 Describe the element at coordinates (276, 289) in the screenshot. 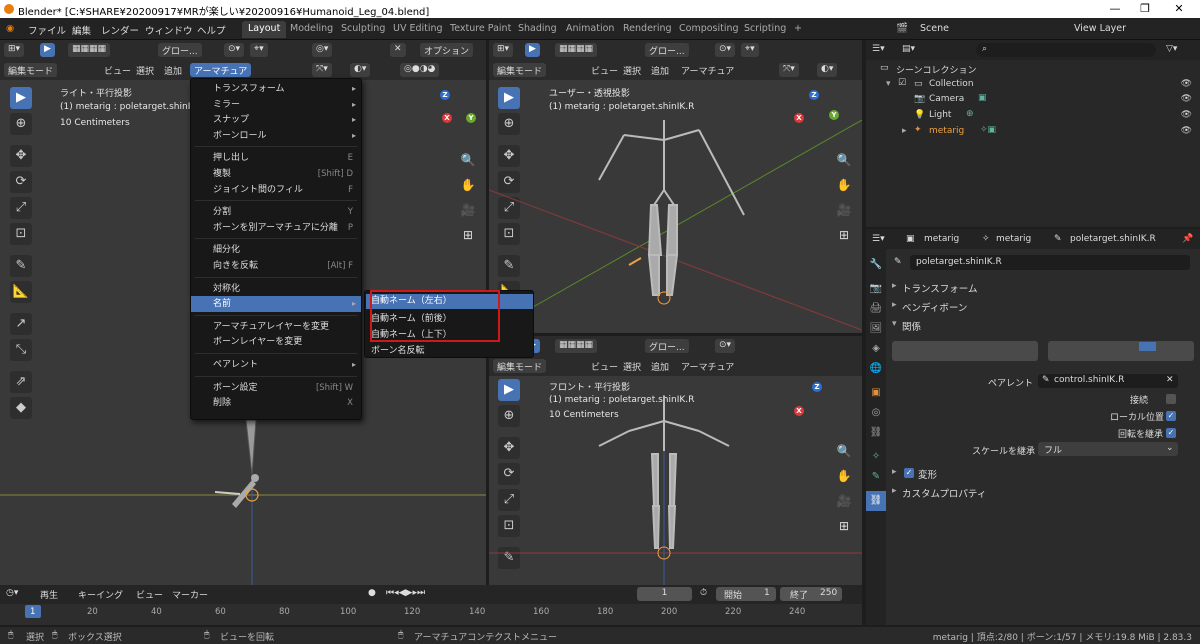

I see `context-menu-item: 対称化` at that location.